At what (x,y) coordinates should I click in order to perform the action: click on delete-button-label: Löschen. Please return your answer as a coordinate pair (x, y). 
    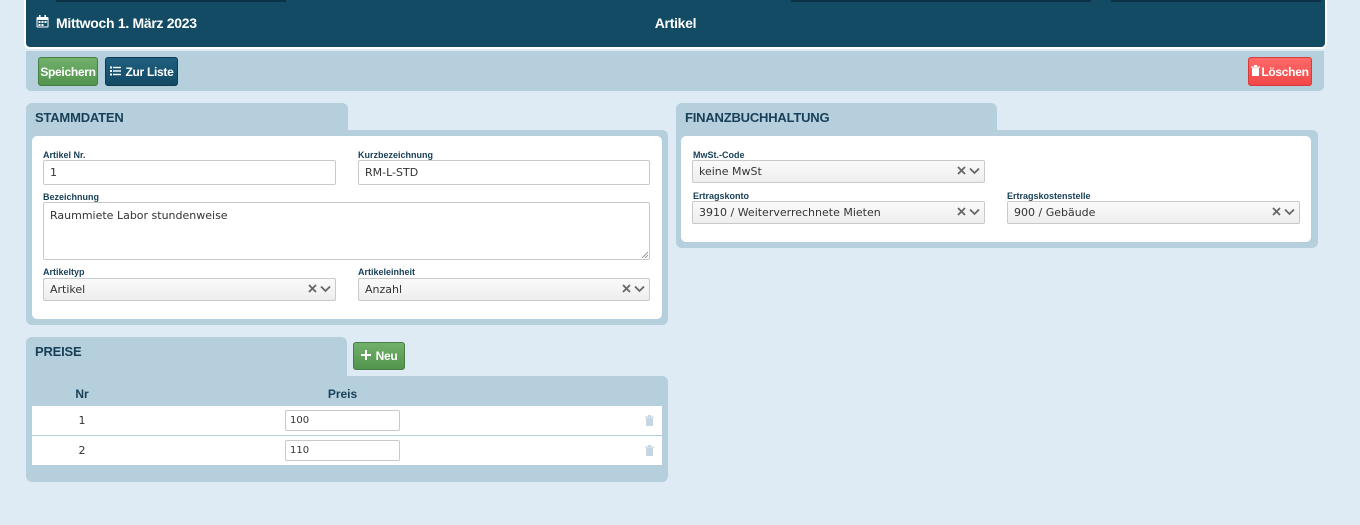
    Looking at the image, I should click on (1285, 71).